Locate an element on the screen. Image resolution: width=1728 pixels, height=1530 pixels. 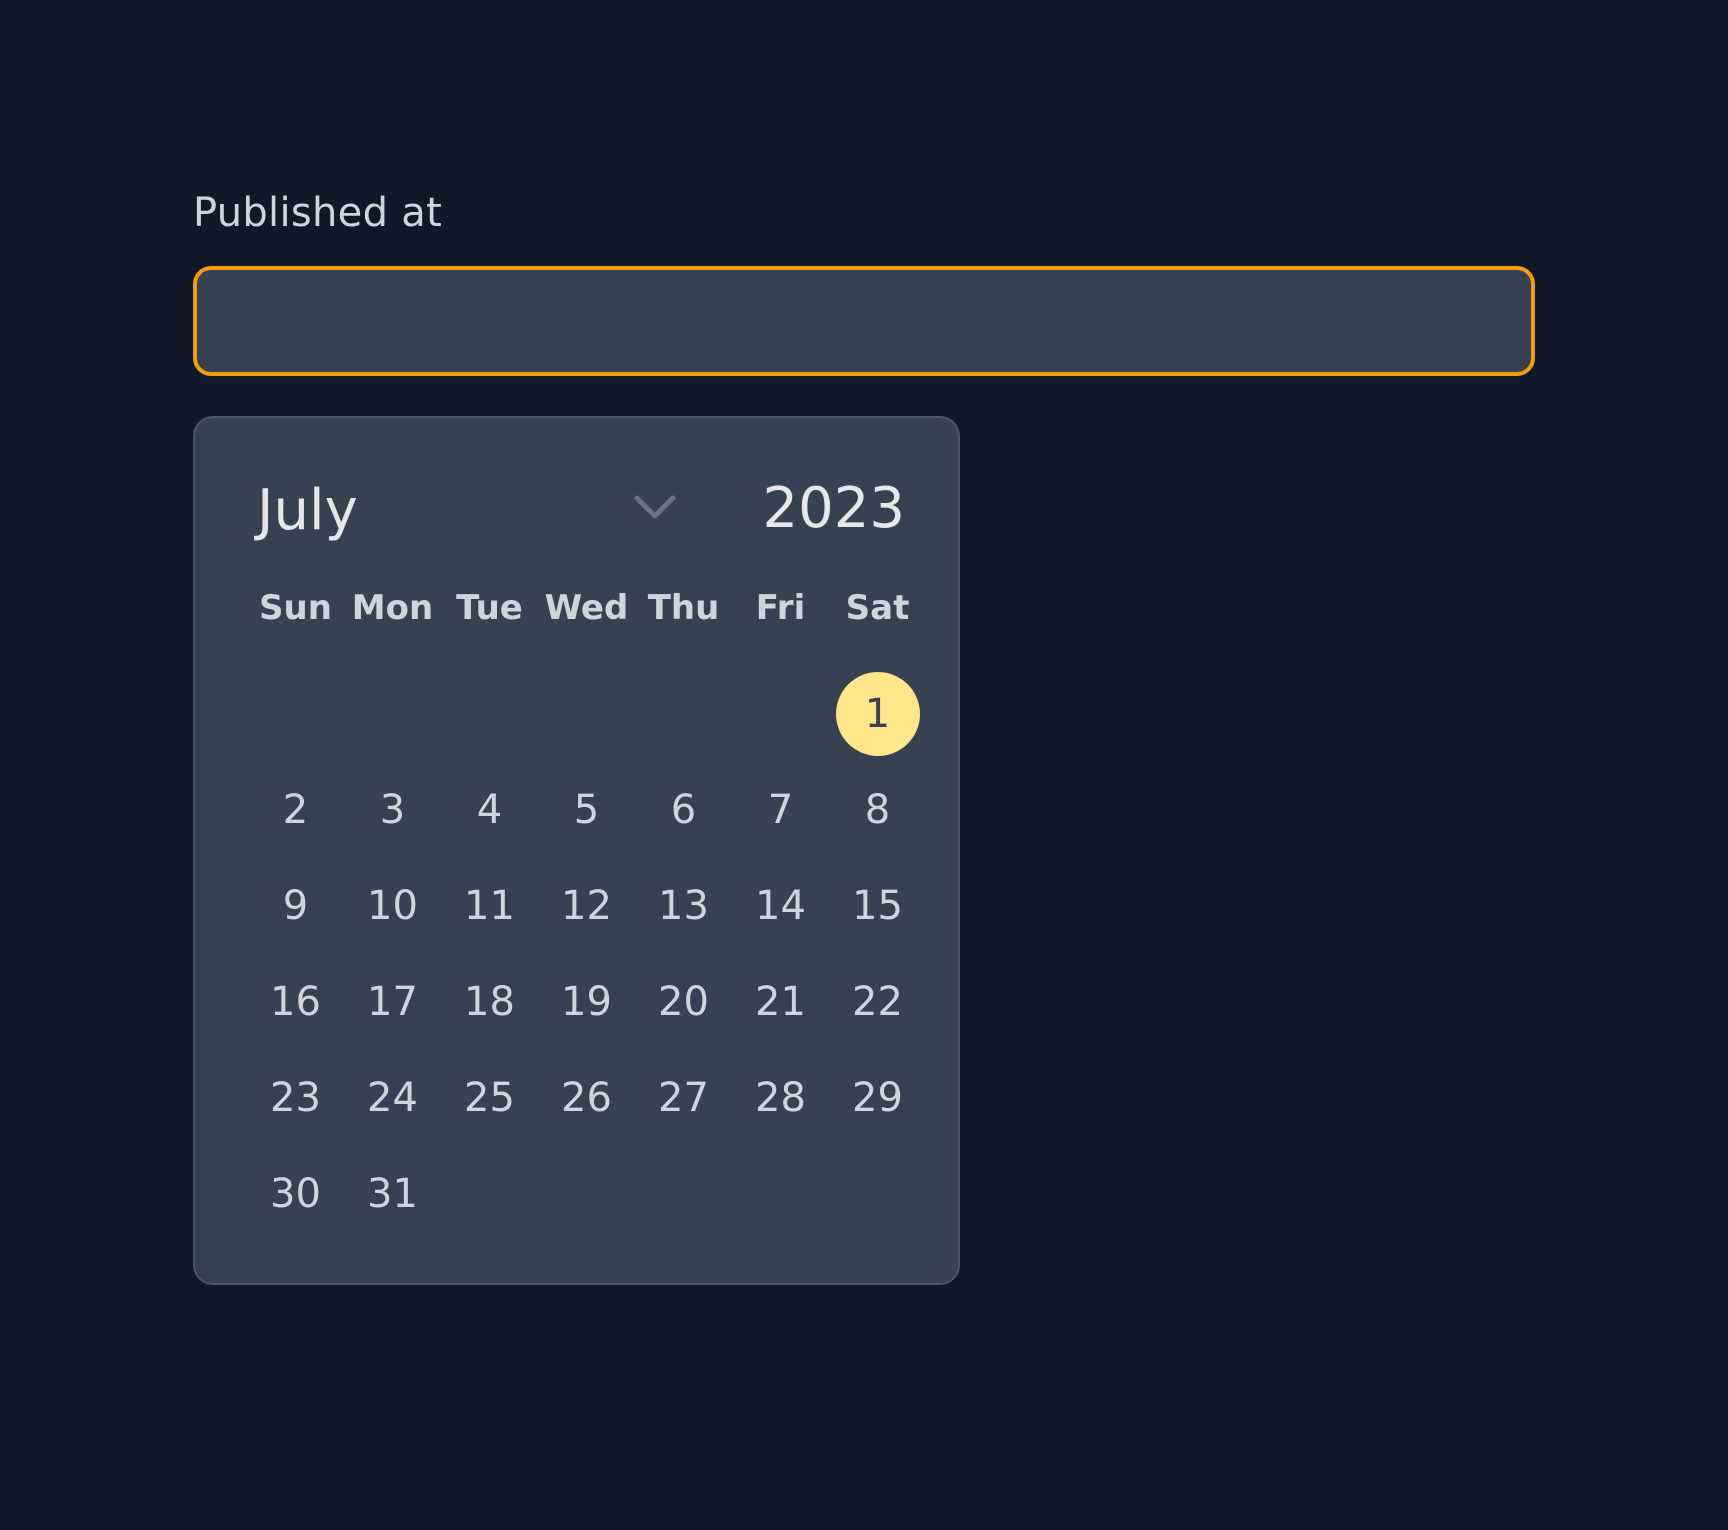
day-18: 18 is located at coordinates (489, 1002).